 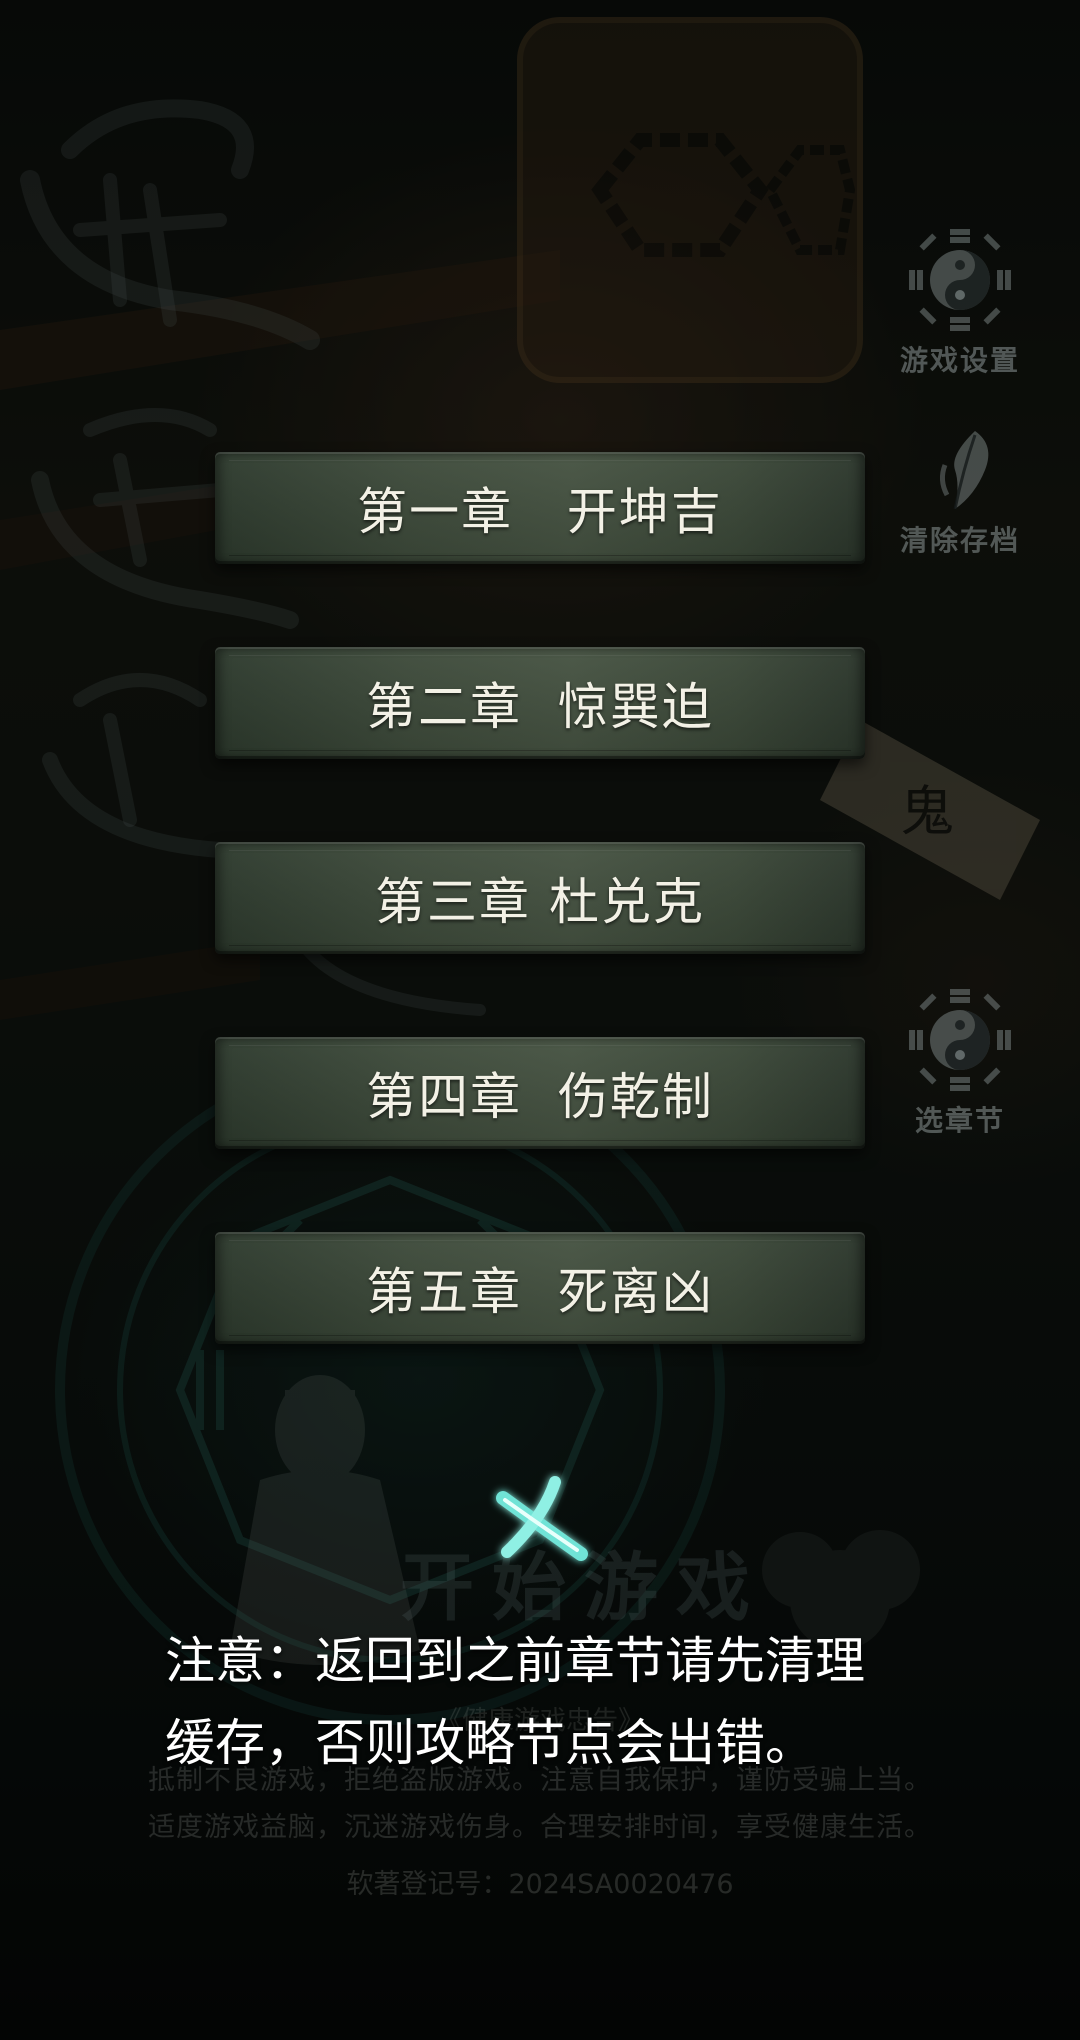 I want to click on chapter-3-button: 第三章 杜兑克, so click(x=540, y=898).